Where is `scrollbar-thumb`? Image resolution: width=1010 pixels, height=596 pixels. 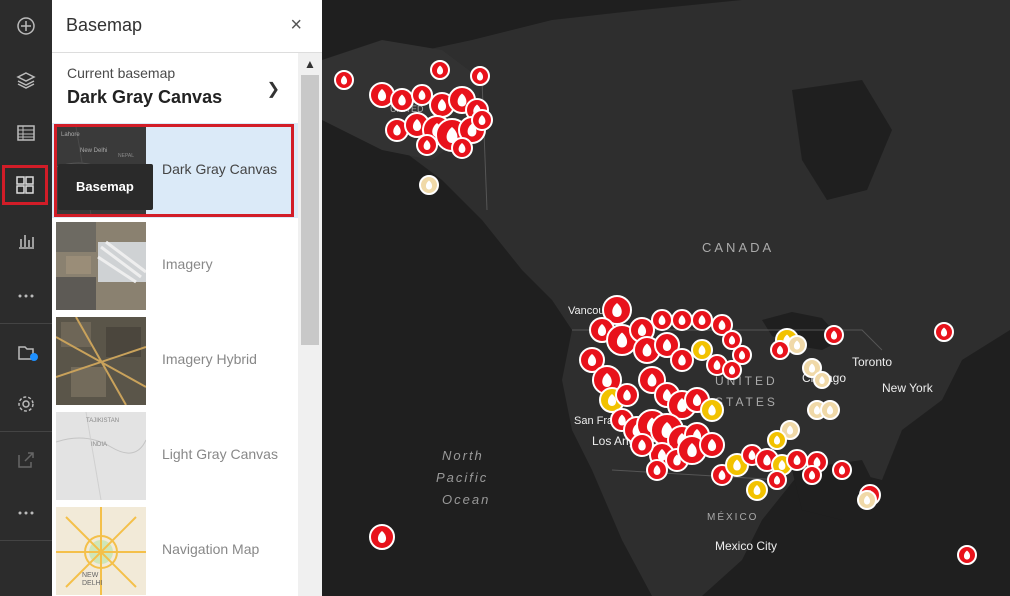 scrollbar-thumb is located at coordinates (310, 210).